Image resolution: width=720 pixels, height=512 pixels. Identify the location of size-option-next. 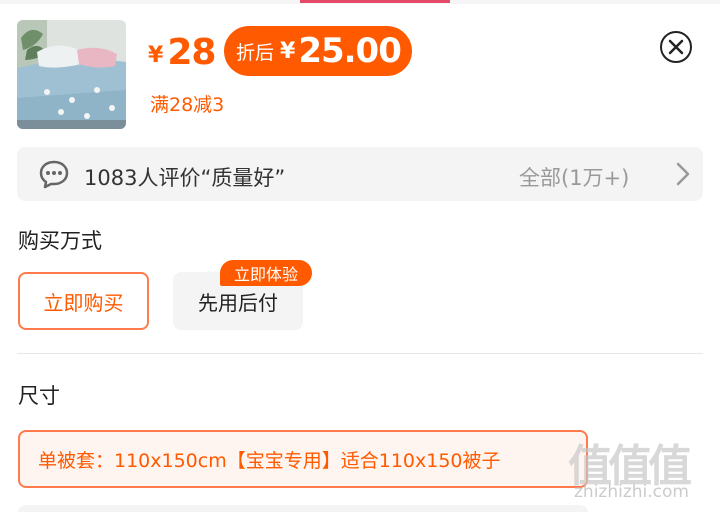
(303, 508).